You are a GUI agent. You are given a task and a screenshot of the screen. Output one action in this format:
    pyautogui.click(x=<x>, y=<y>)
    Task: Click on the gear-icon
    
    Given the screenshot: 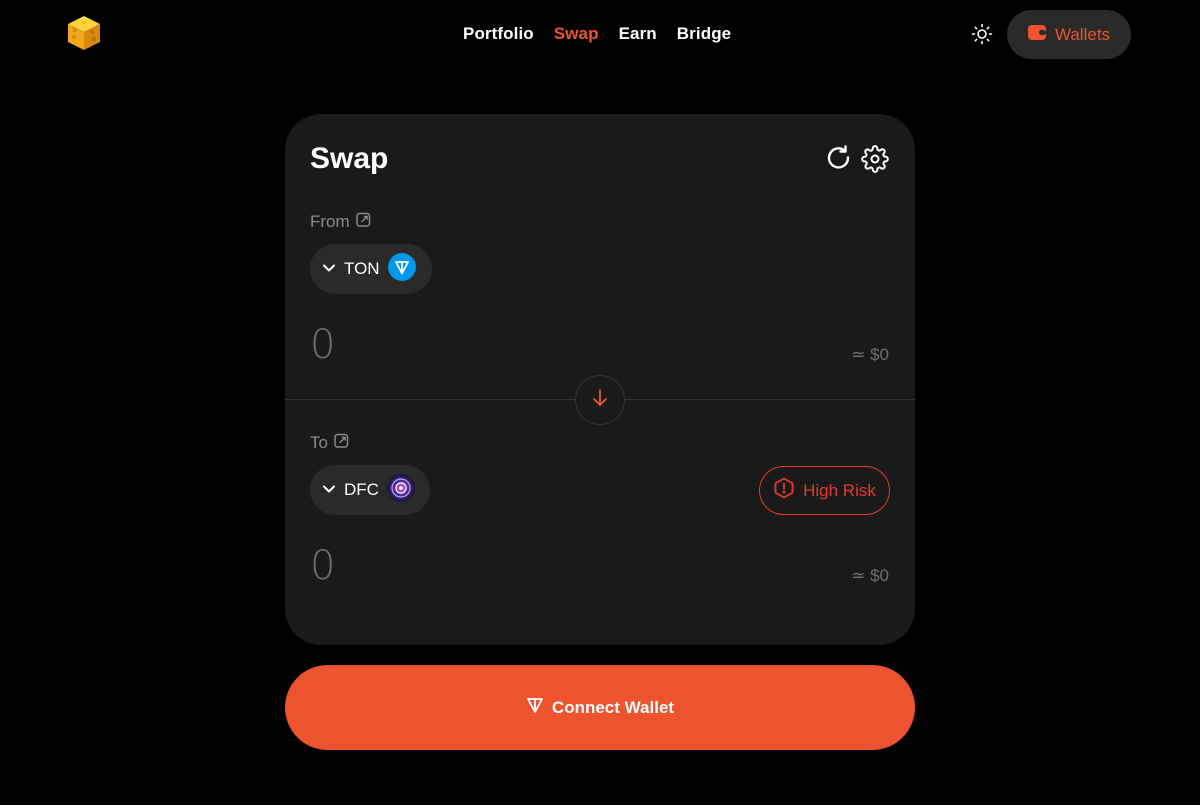 What is the action you would take?
    pyautogui.click(x=875, y=159)
    